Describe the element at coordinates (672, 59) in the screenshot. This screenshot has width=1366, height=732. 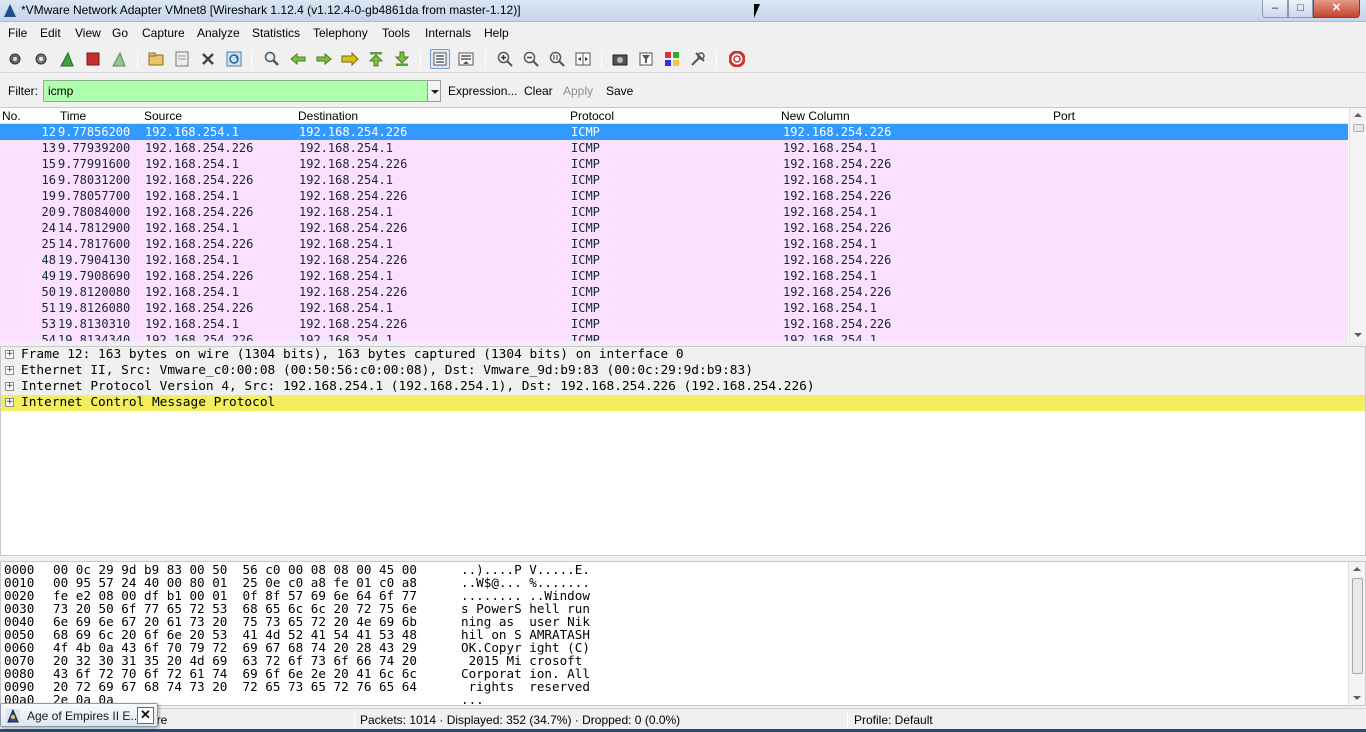
I see `coloring-rules-icon` at that location.